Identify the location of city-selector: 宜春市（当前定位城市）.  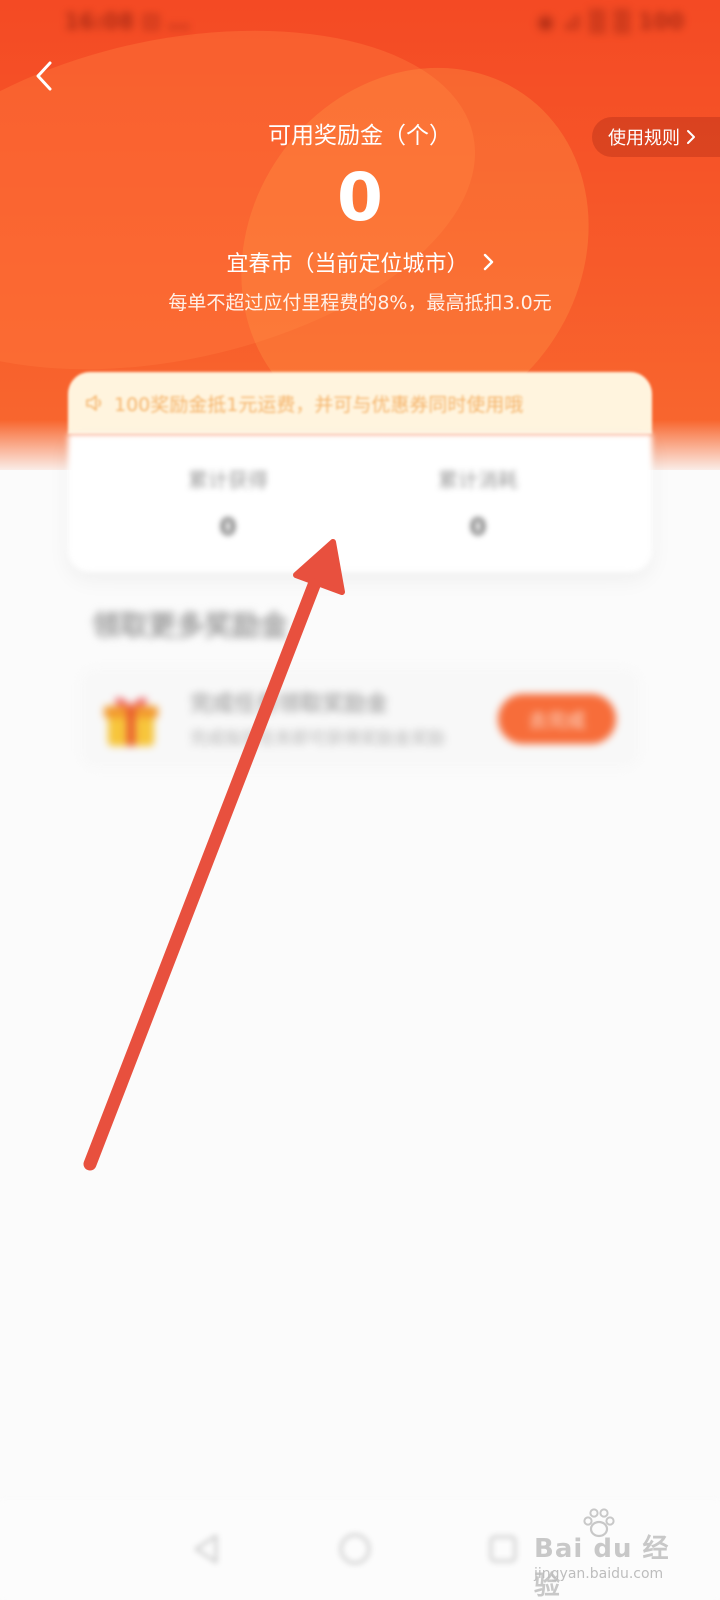
(360, 262).